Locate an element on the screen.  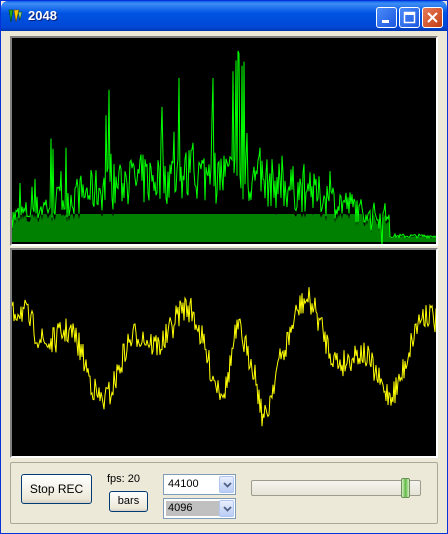
buffer-size-select: 4096 is located at coordinates (199, 508).